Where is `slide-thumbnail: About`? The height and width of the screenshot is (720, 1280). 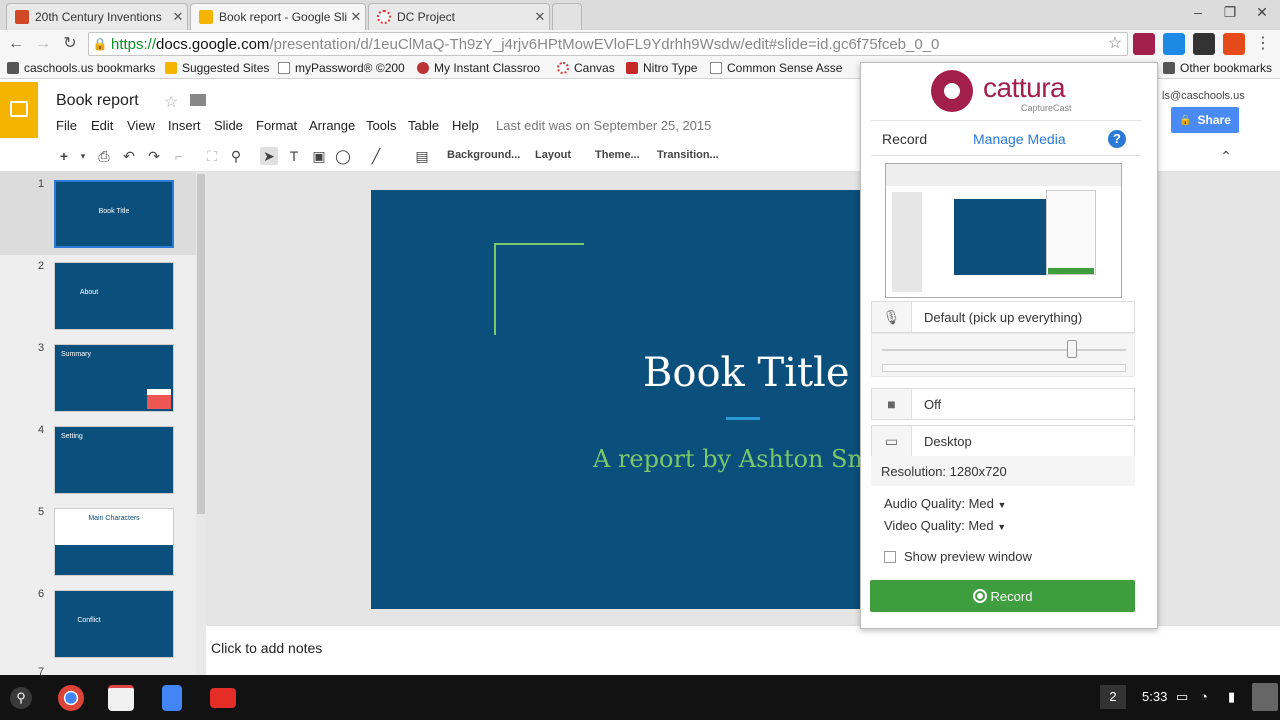 slide-thumbnail: About is located at coordinates (114, 296).